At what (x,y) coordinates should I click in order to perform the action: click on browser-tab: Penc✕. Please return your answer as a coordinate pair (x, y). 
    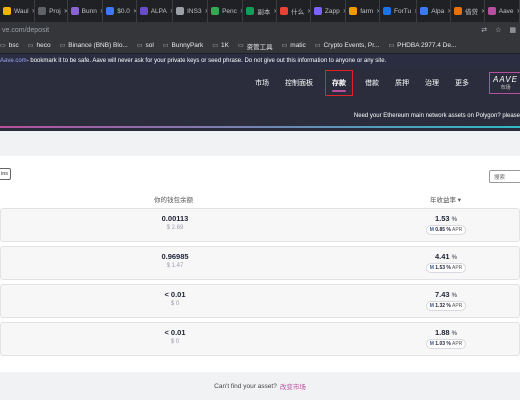
    Looking at the image, I should click on (226, 11).